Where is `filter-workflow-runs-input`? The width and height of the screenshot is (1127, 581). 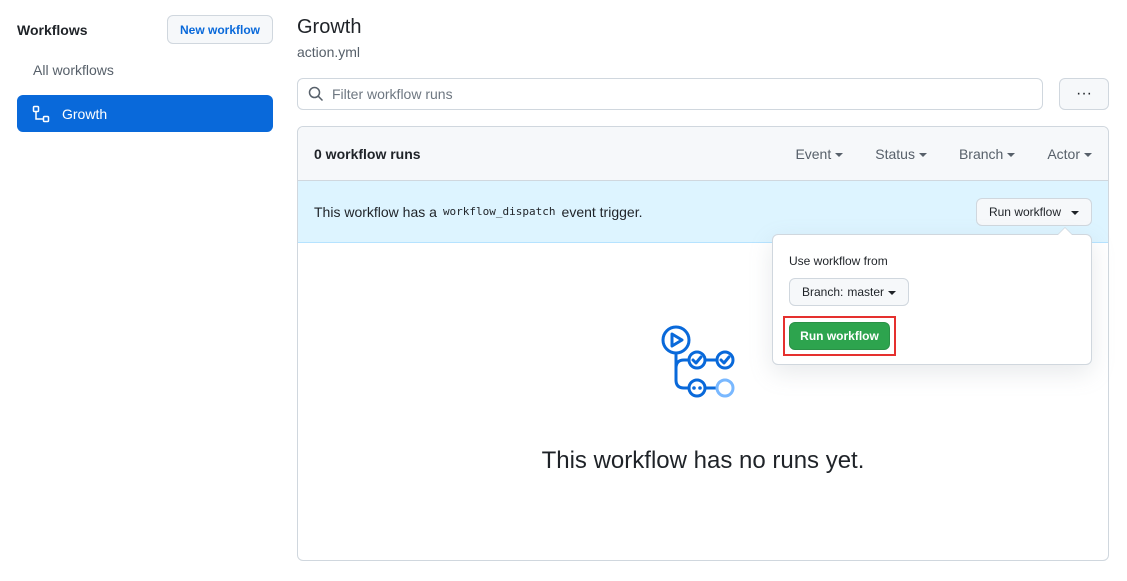
filter-workflow-runs-input is located at coordinates (672, 94).